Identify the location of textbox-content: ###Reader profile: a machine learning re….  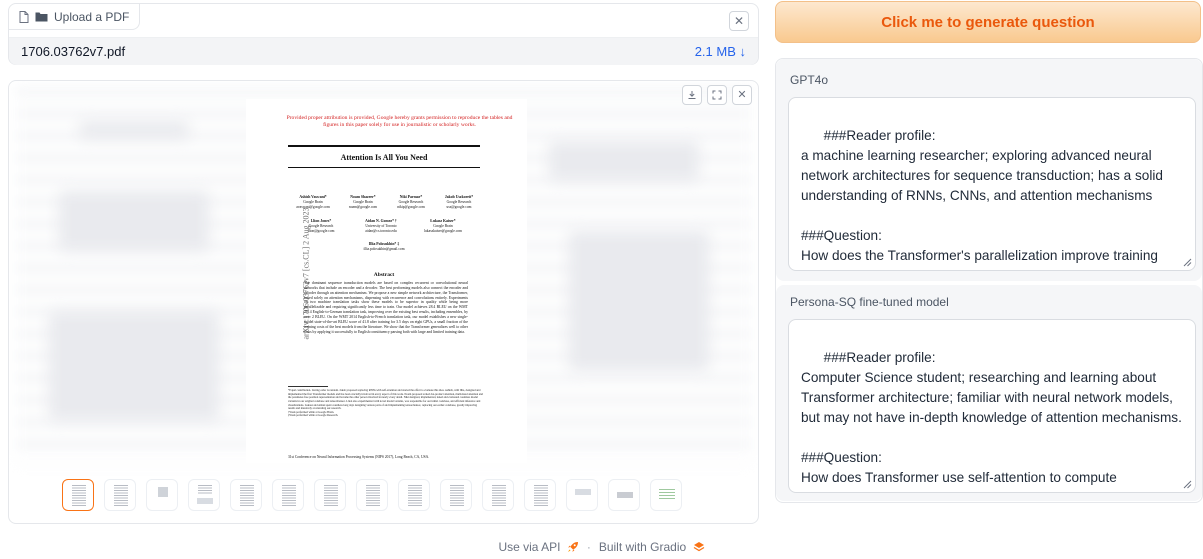
(982, 199).